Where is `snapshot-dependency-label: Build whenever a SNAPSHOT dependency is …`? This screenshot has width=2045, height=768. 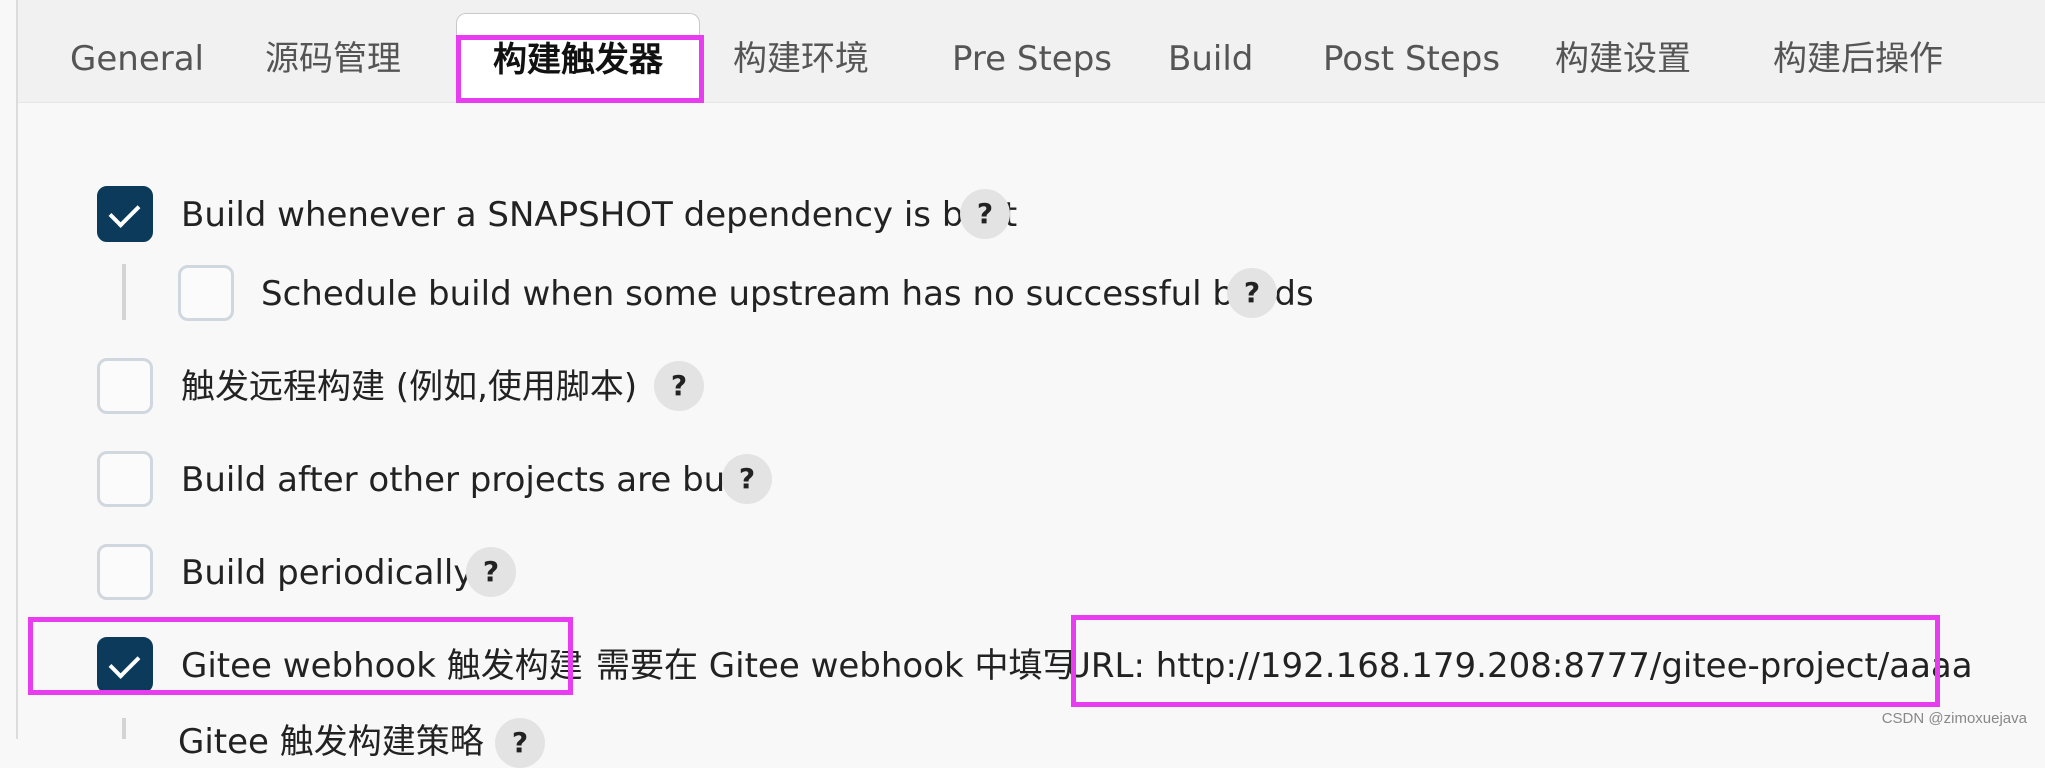
snapshot-dependency-label: Build whenever a SNAPSHOT dependency is … is located at coordinates (599, 215).